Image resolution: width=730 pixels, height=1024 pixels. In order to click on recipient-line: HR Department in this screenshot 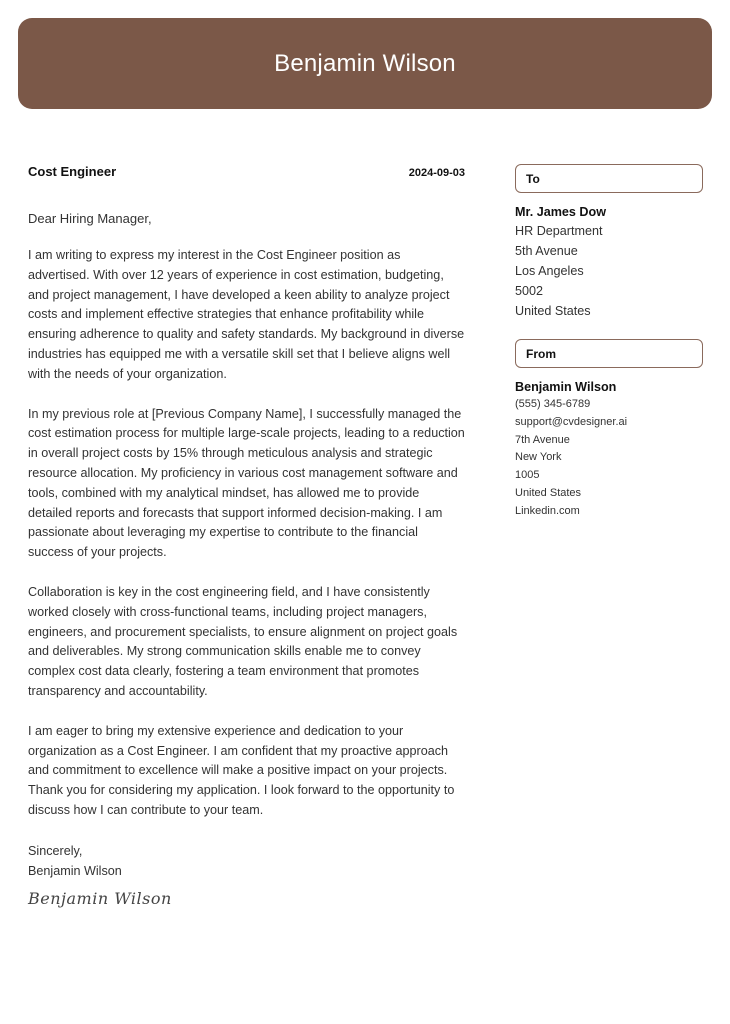, I will do `click(559, 231)`.